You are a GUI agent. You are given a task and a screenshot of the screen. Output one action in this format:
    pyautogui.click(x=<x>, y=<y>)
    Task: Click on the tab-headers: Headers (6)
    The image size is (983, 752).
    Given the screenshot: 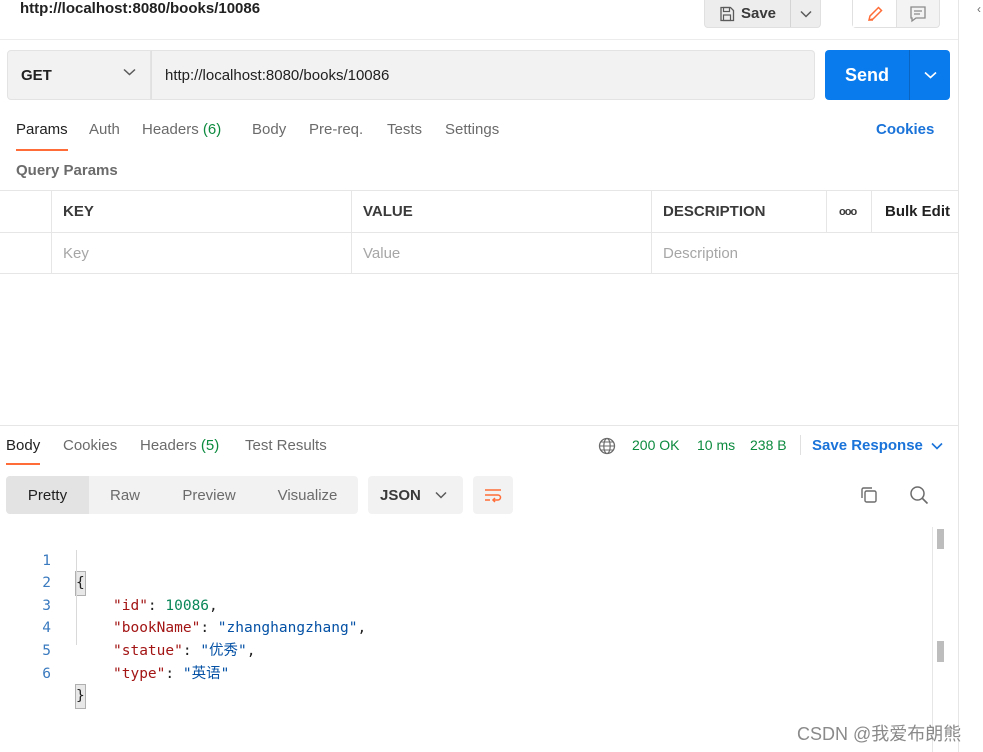 What is the action you would take?
    pyautogui.click(x=181, y=136)
    